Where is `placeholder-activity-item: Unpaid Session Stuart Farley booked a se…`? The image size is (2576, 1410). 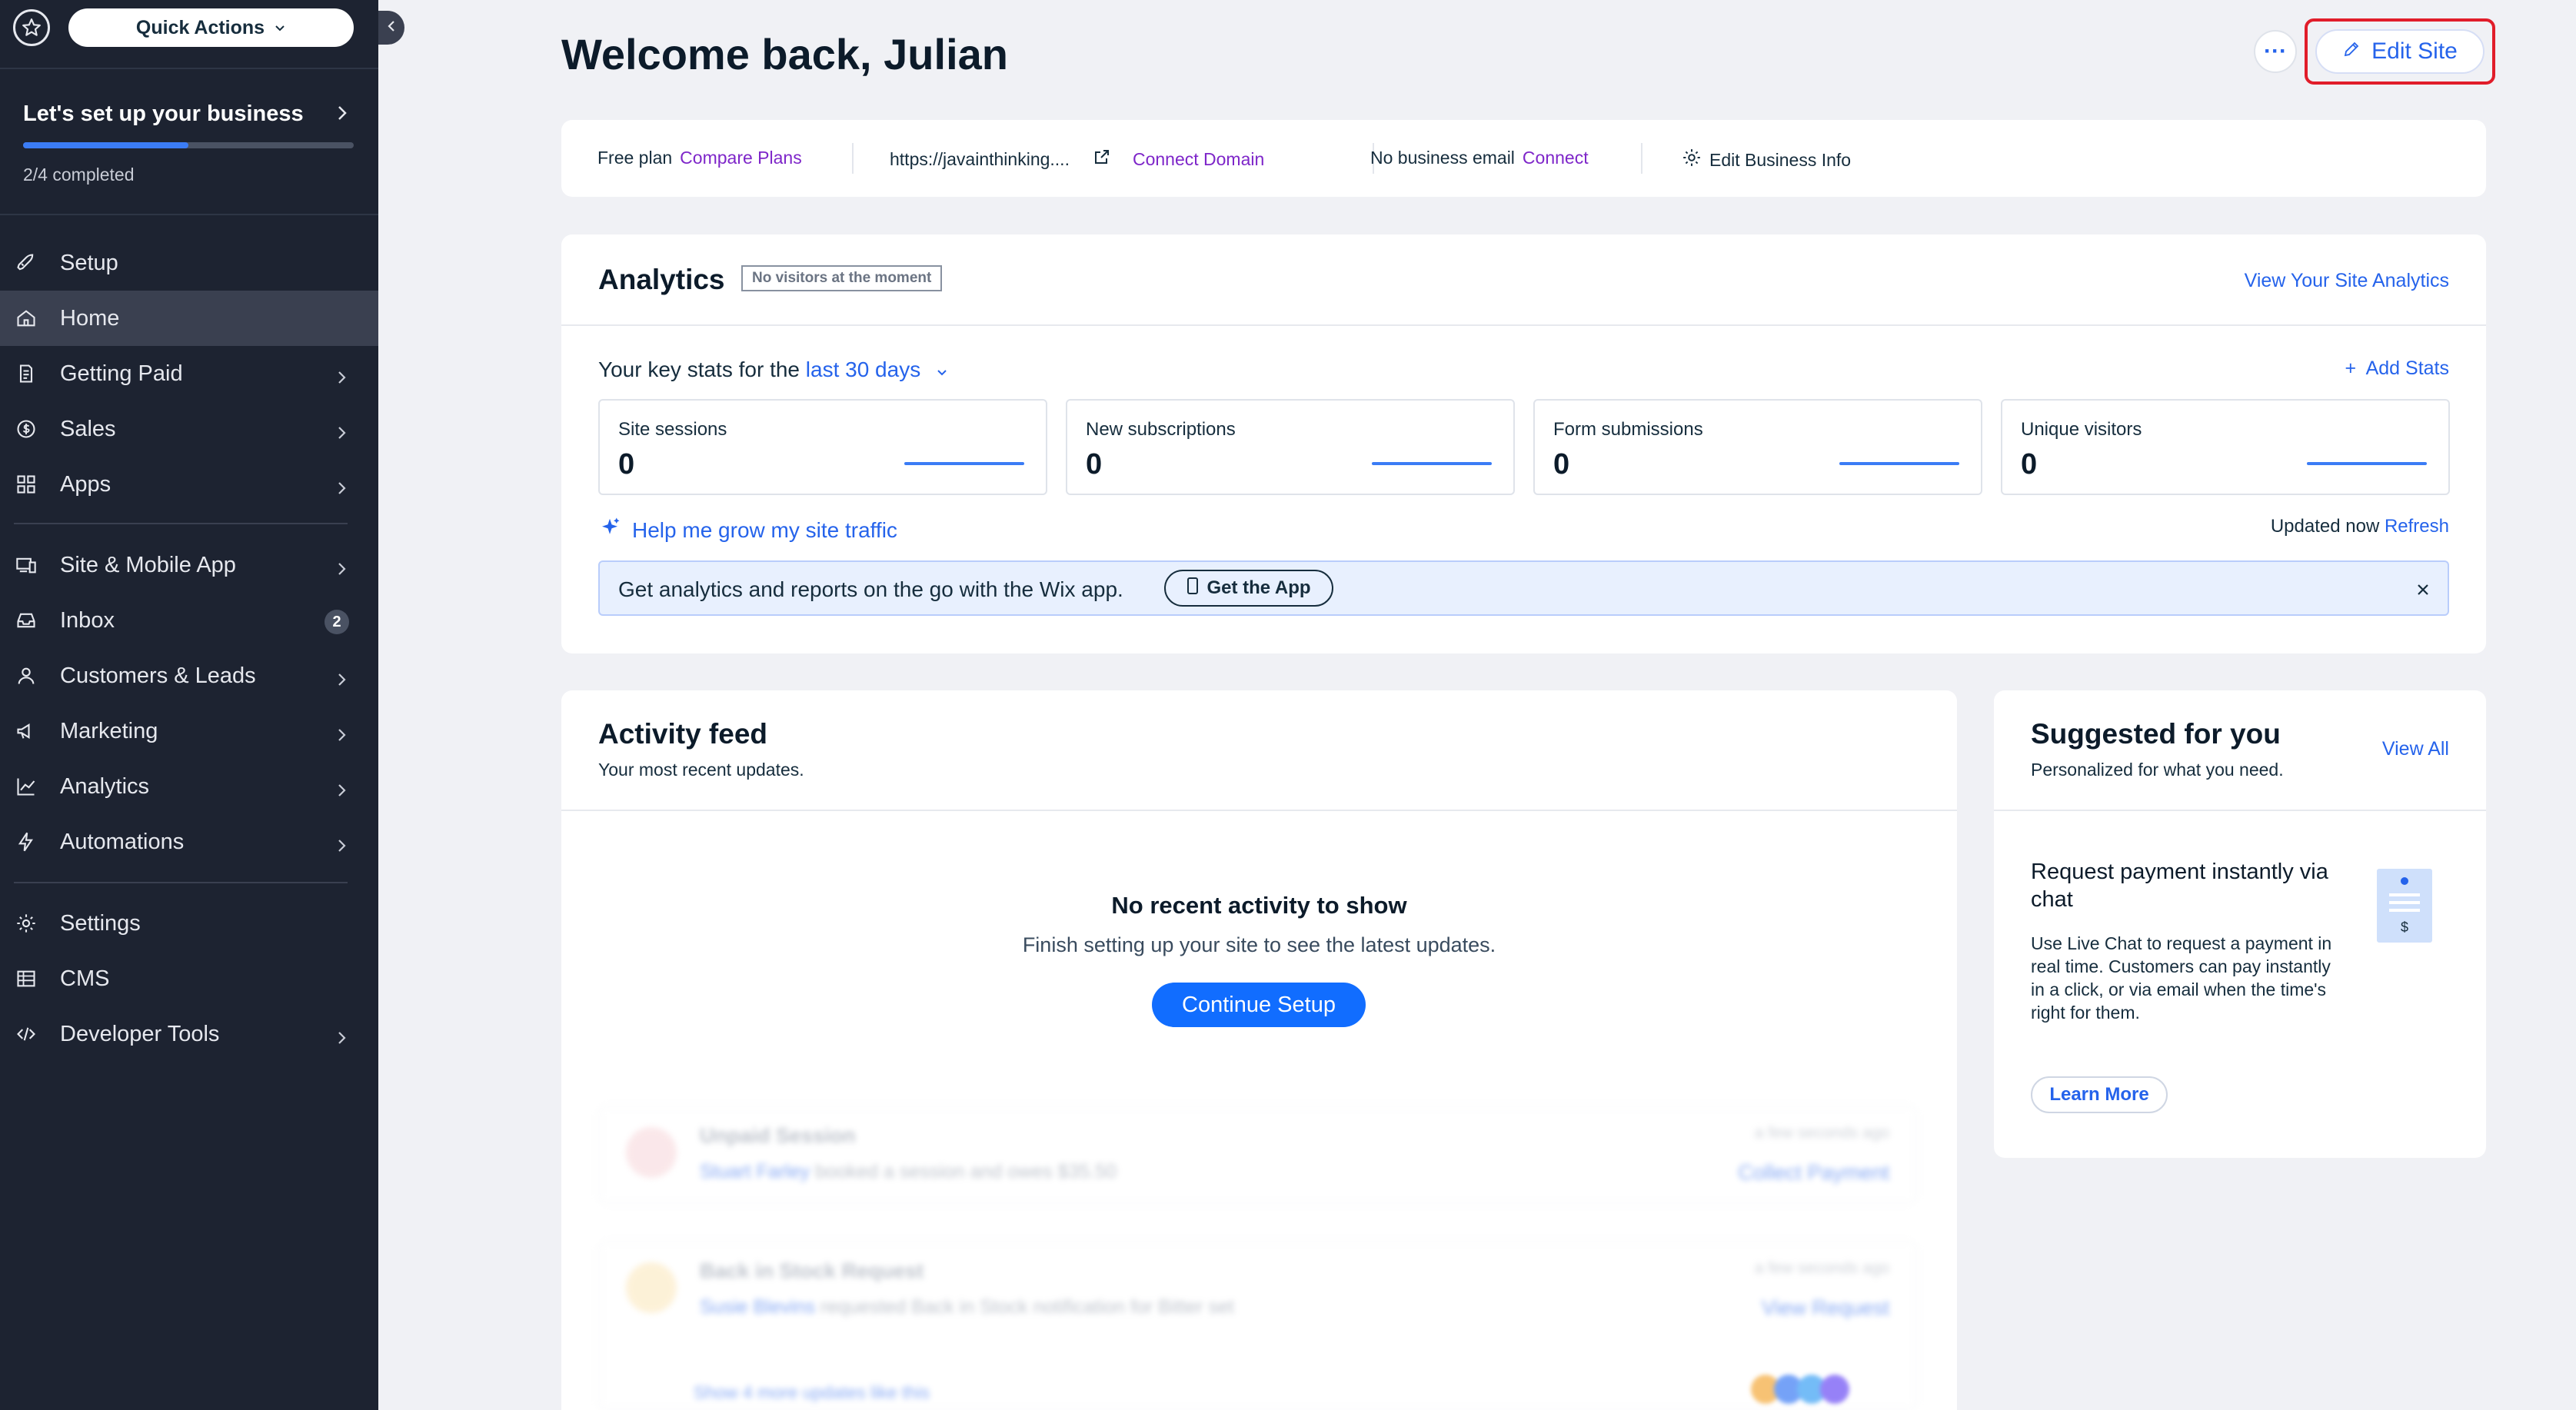
placeholder-activity-item: Unpaid Session Stuart Farley booked a se… is located at coordinates (1257, 1155).